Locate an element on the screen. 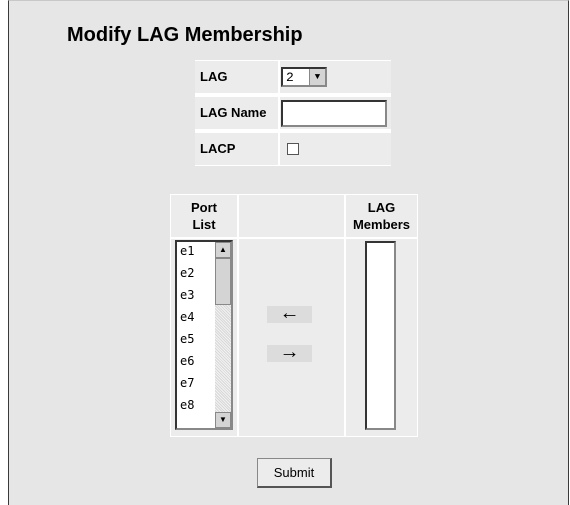 Image resolution: width=570 pixels, height=505 pixels. lacp-label: LACP is located at coordinates (236, 149).